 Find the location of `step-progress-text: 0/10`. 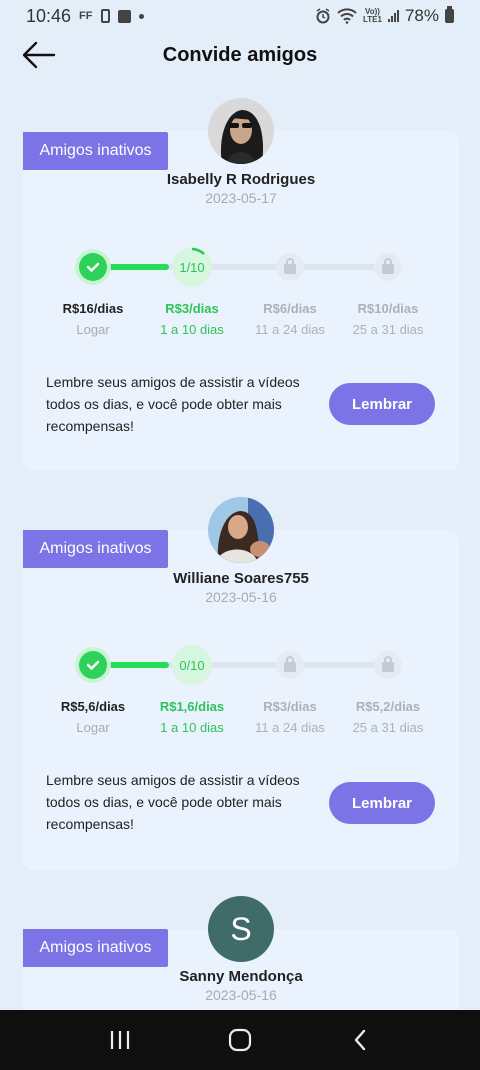

step-progress-text: 0/10 is located at coordinates (192, 665).